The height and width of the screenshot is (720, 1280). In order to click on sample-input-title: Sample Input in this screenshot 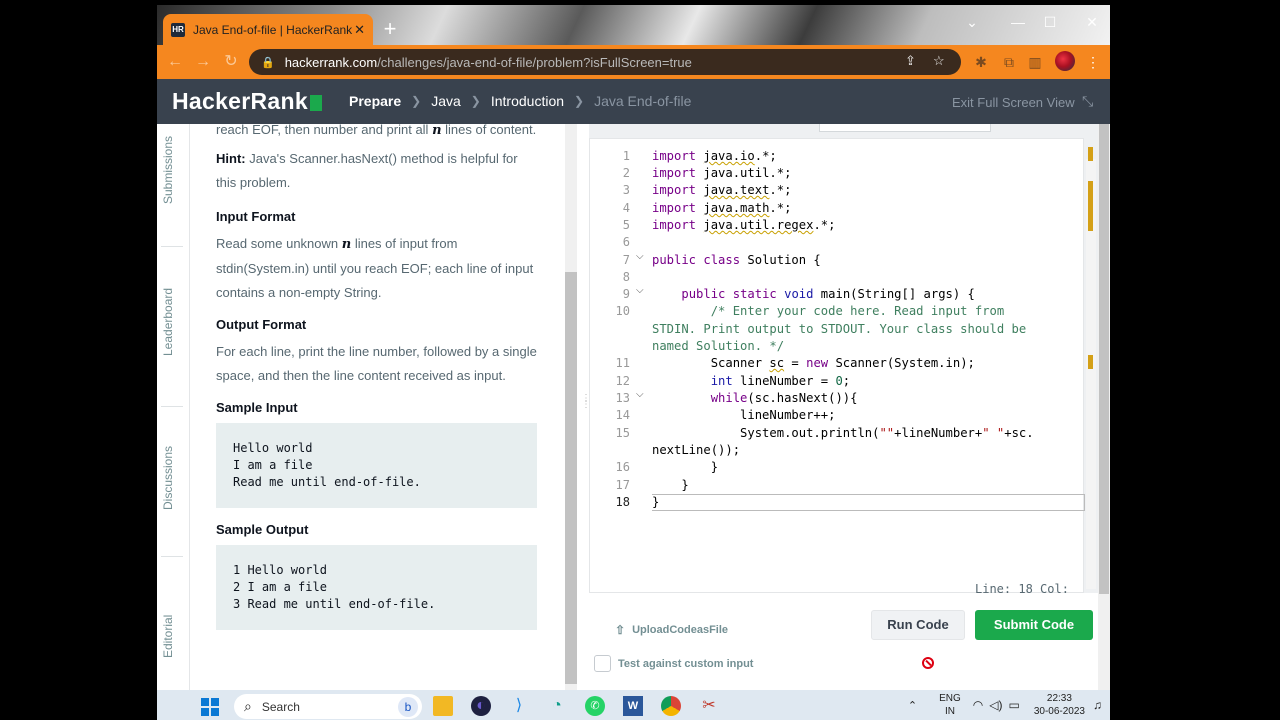, I will do `click(257, 407)`.